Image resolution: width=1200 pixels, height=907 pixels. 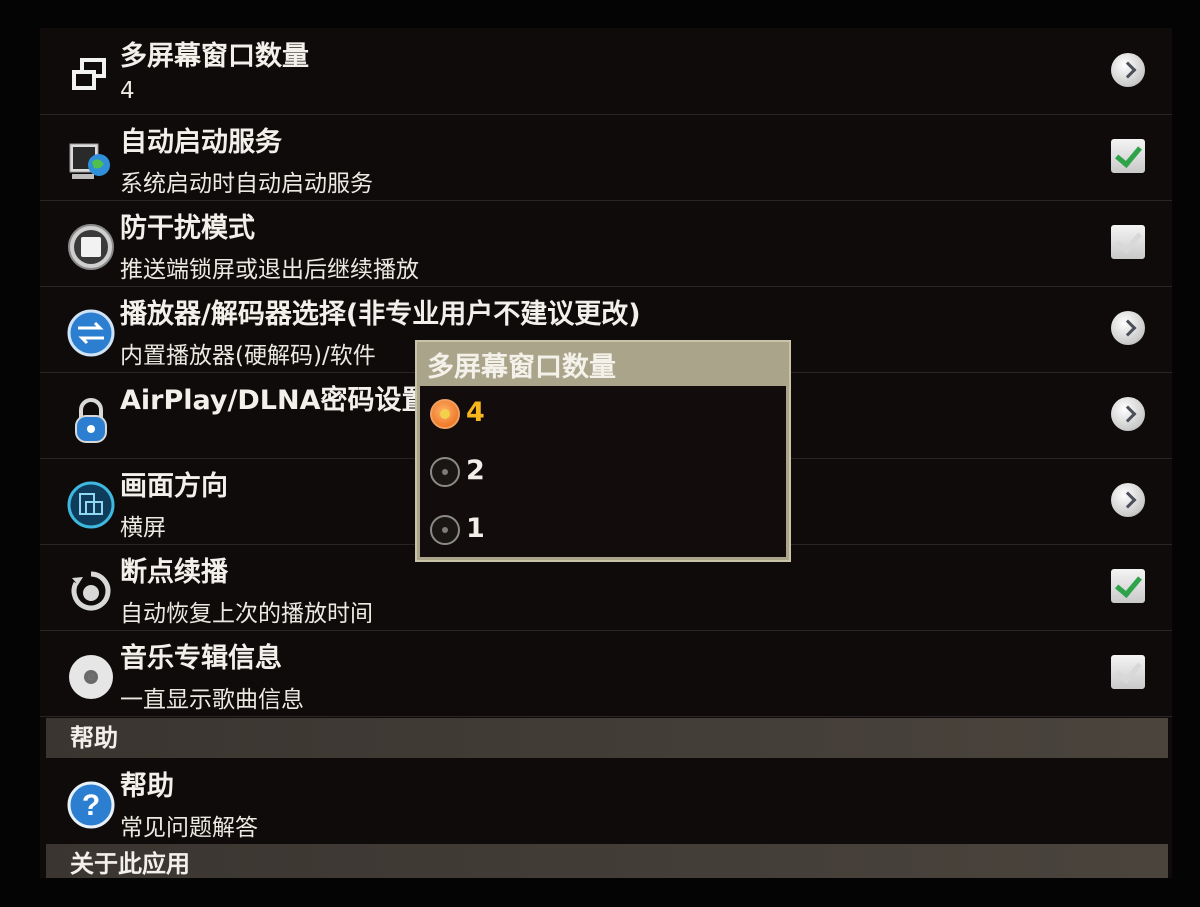 I want to click on setting-title: 防干扰模式, so click(x=187, y=228).